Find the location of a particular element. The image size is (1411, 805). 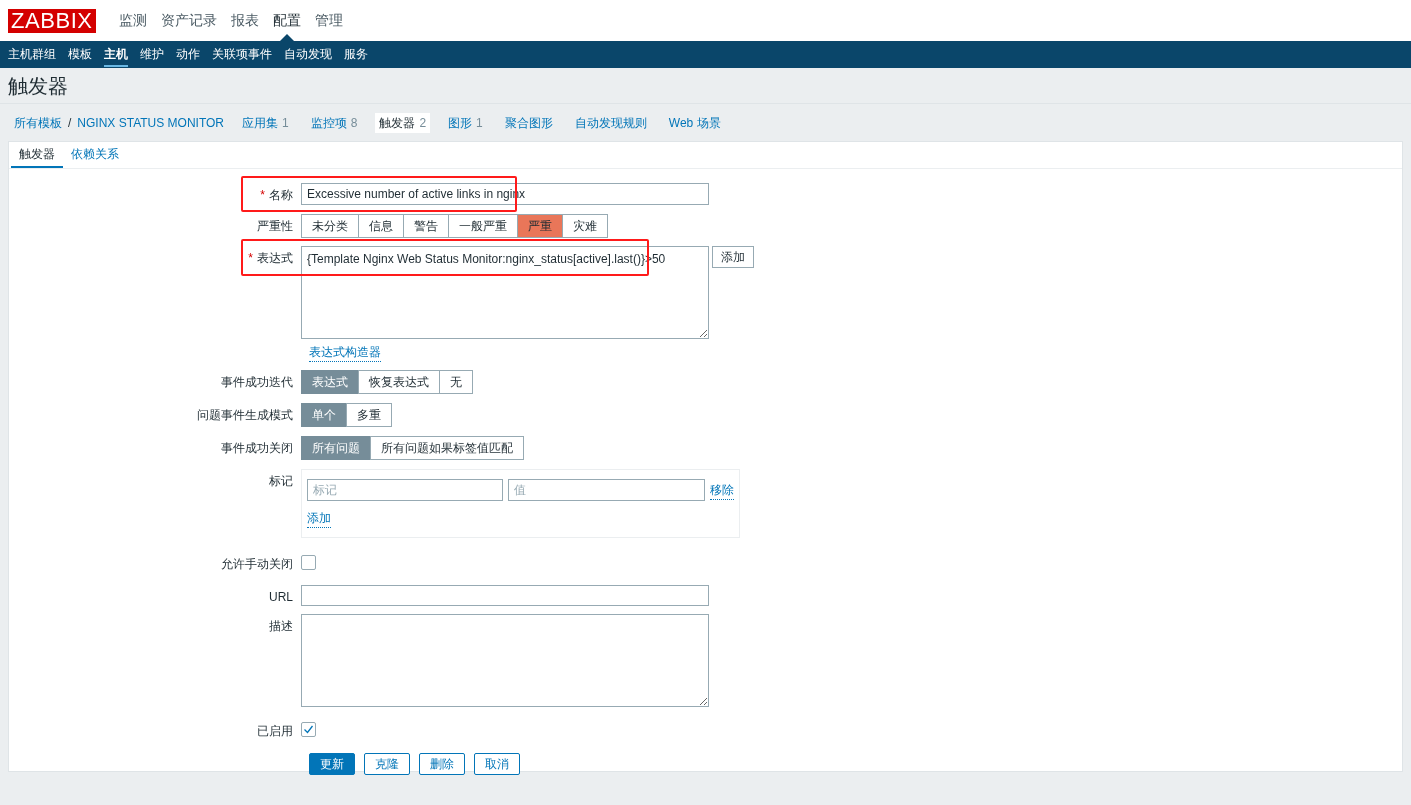

remove-link: 移除 is located at coordinates (722, 490).